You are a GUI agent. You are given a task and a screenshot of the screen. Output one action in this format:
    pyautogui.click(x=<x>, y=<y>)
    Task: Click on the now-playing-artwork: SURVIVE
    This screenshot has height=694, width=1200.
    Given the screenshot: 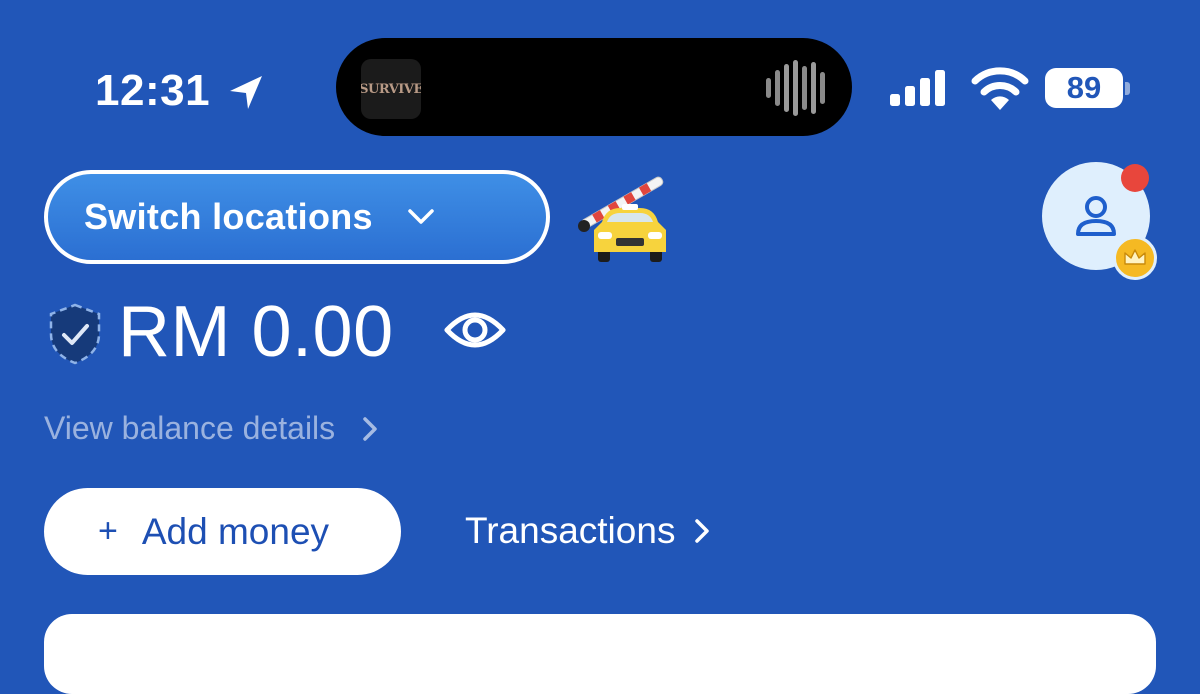 What is the action you would take?
    pyautogui.click(x=391, y=89)
    